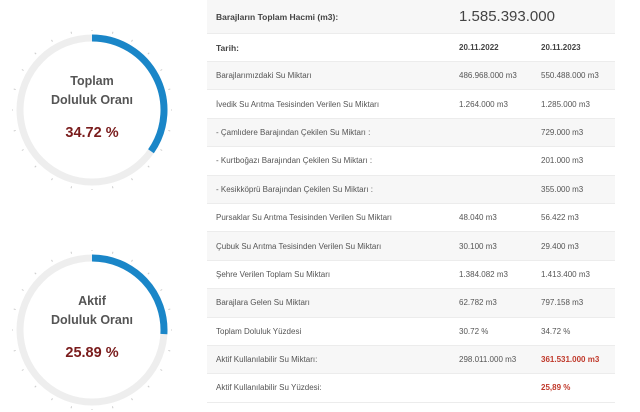 The width and height of the screenshot is (640, 412). I want to click on value-2022: 62.782 m3, so click(478, 303).